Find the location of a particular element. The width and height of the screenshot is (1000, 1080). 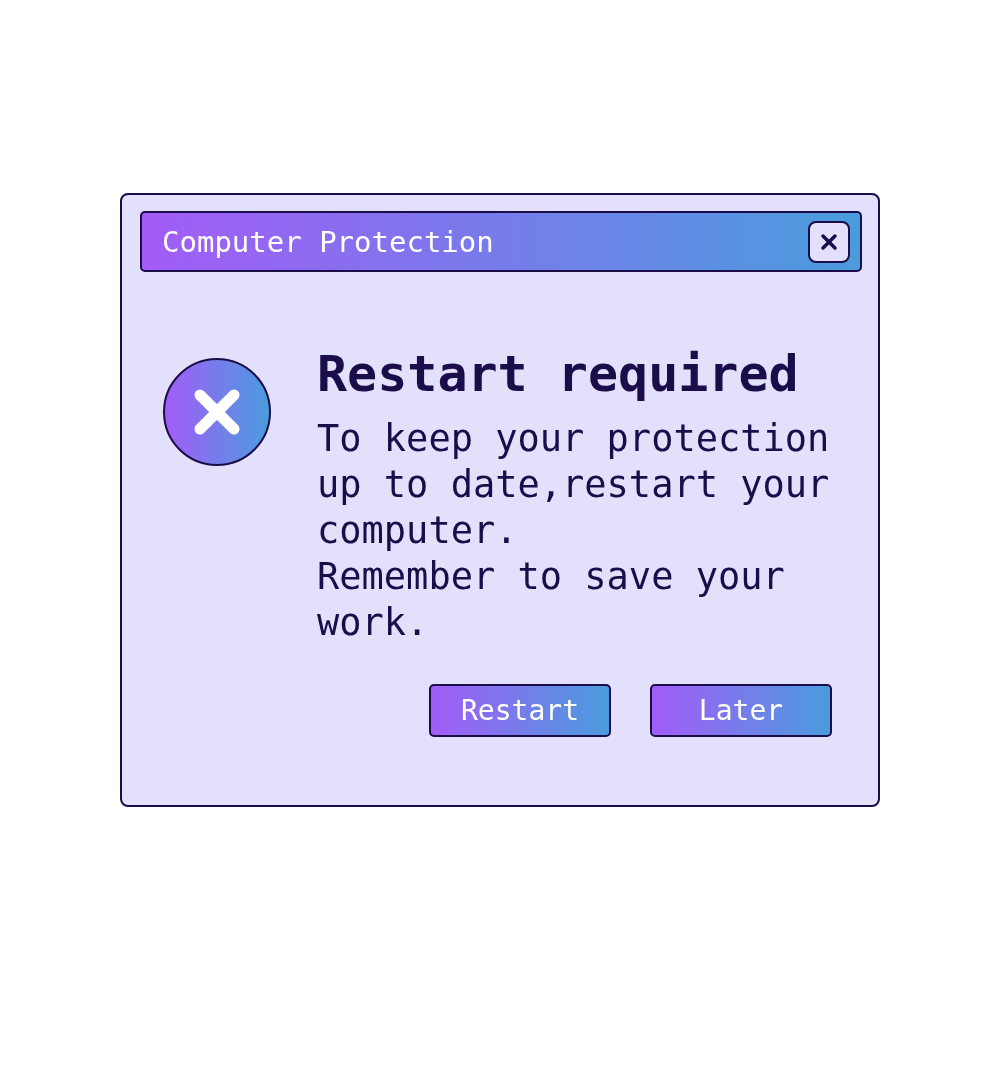

restart-button: Restart is located at coordinates (520, 710).